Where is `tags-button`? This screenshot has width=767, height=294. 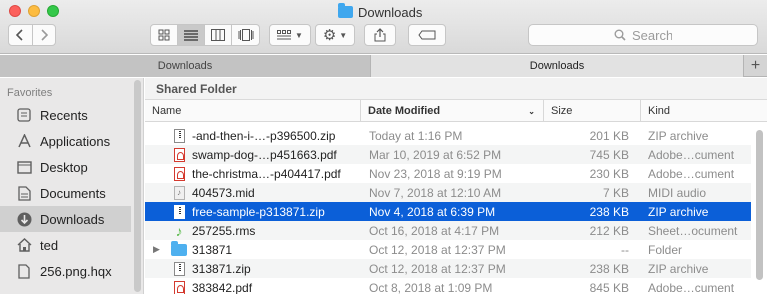
tags-button is located at coordinates (427, 35).